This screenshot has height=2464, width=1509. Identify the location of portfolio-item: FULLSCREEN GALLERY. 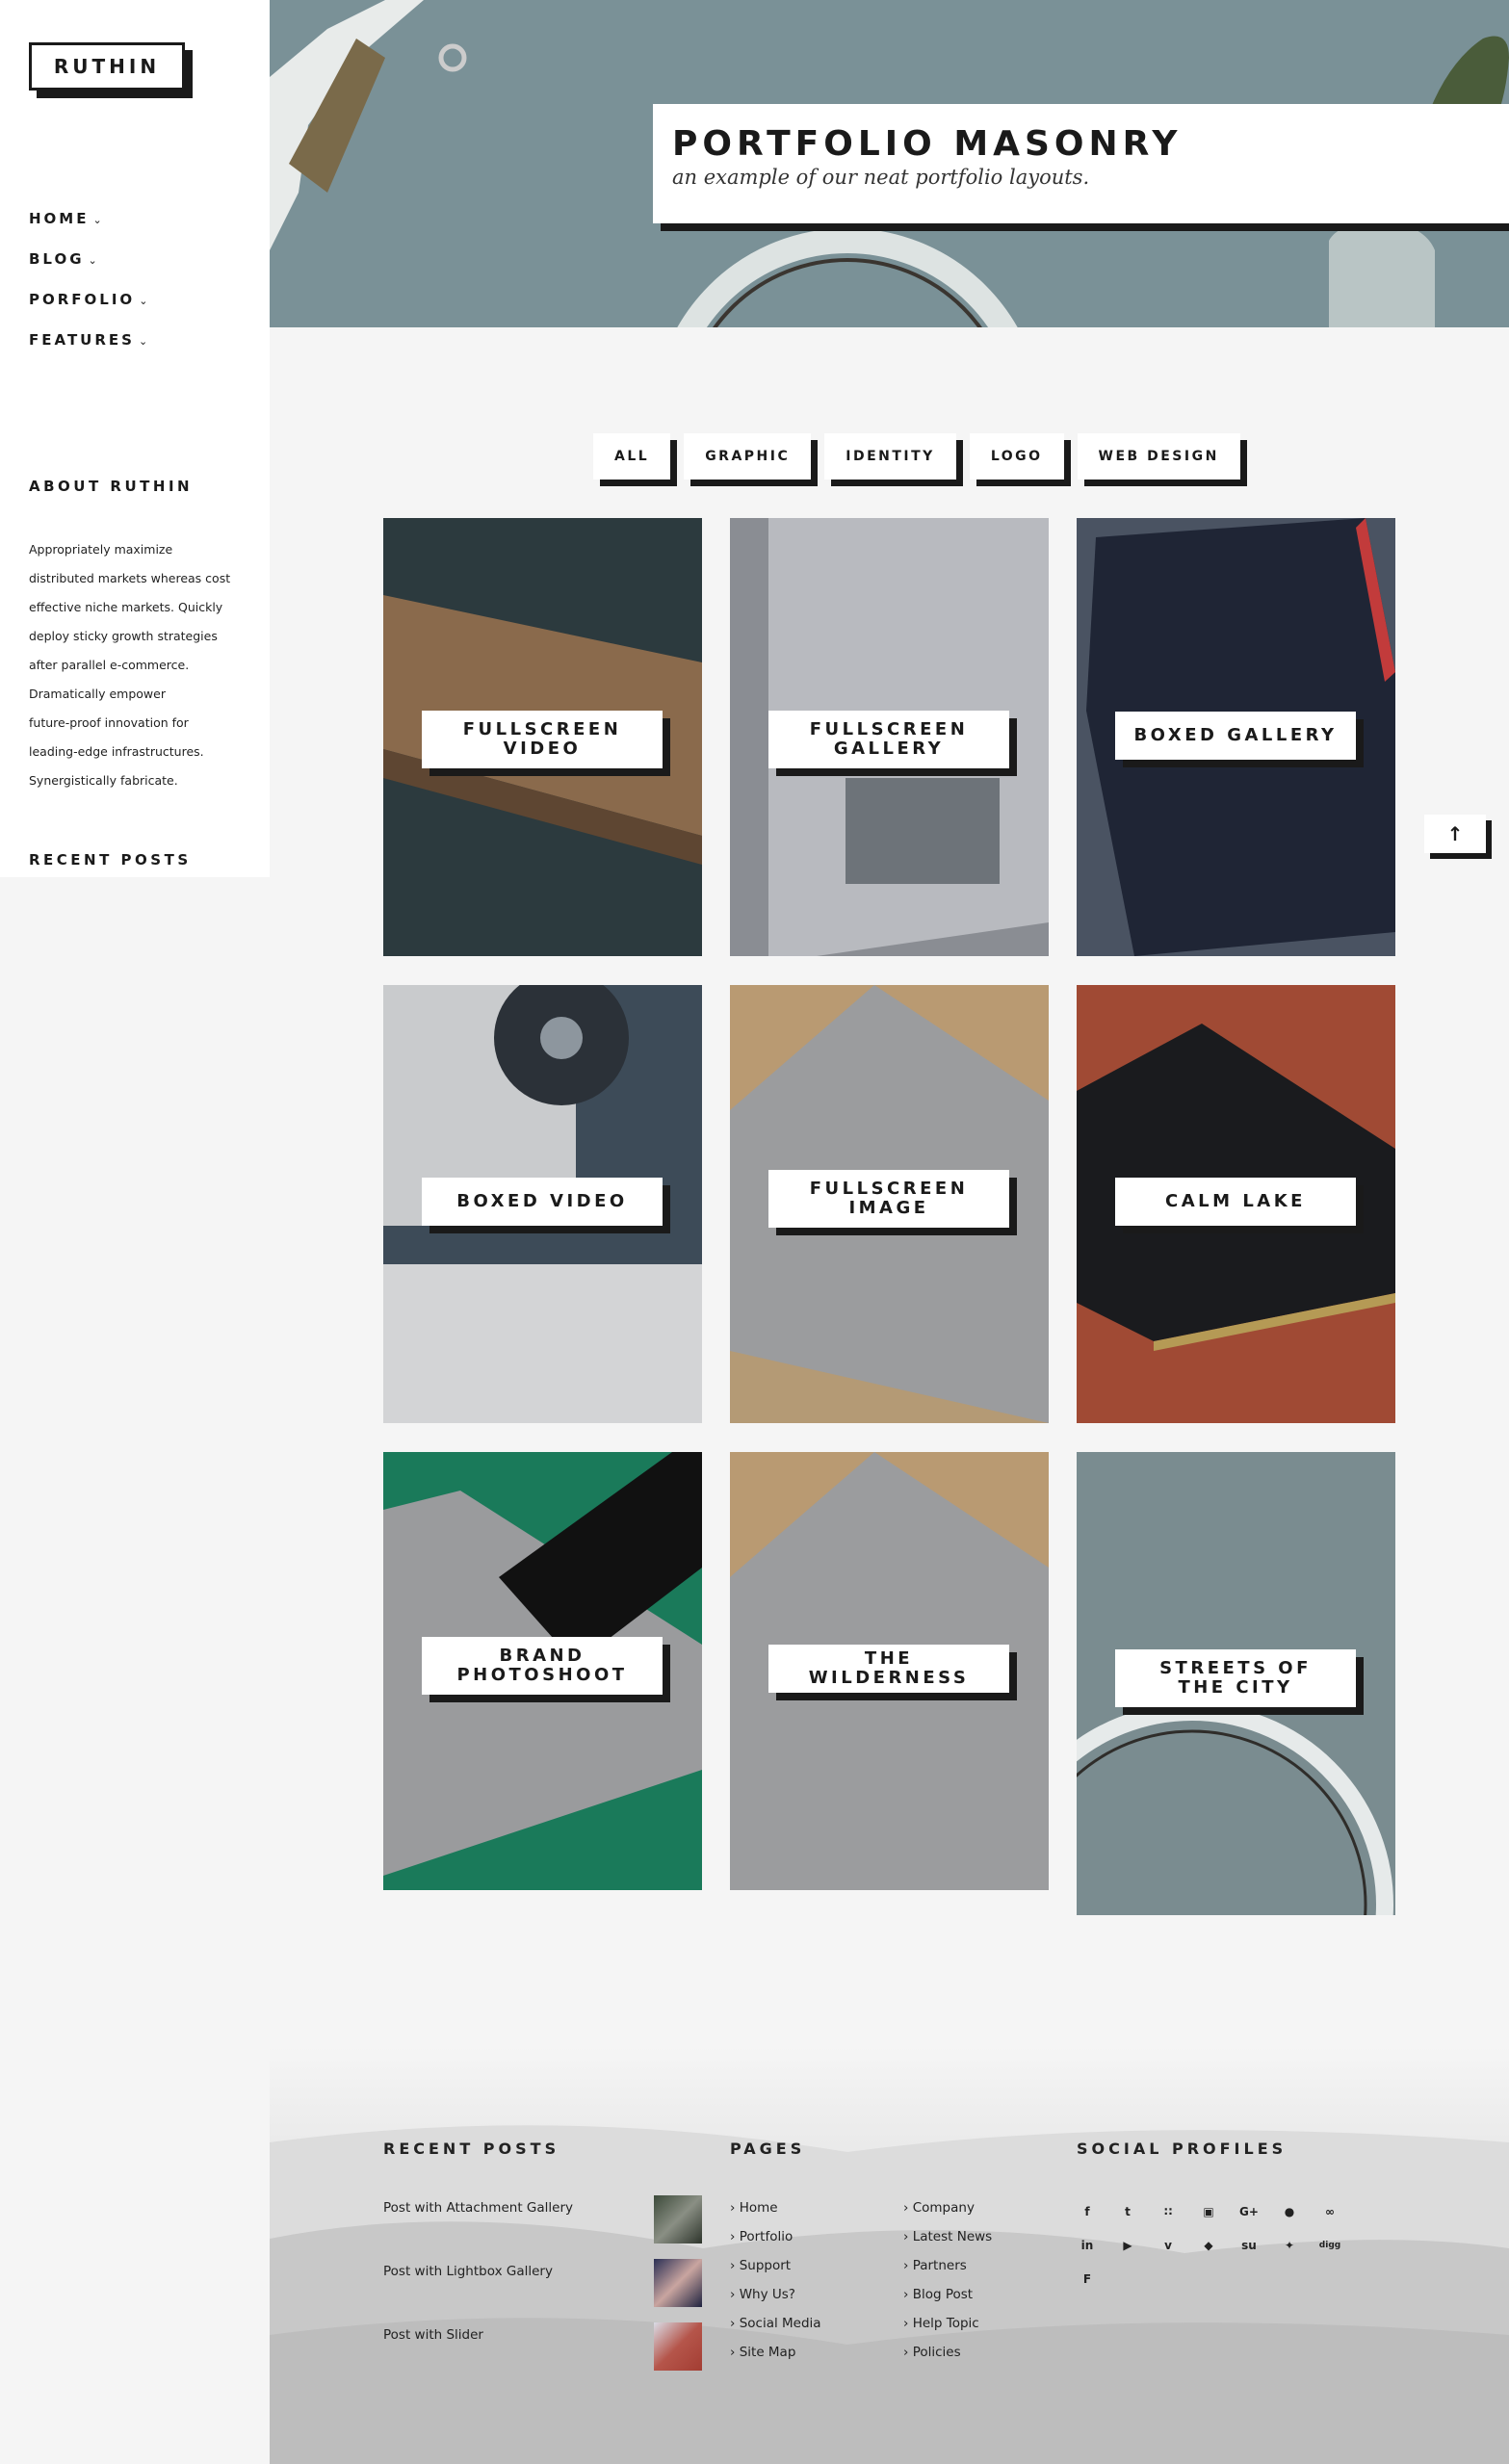
(889, 737).